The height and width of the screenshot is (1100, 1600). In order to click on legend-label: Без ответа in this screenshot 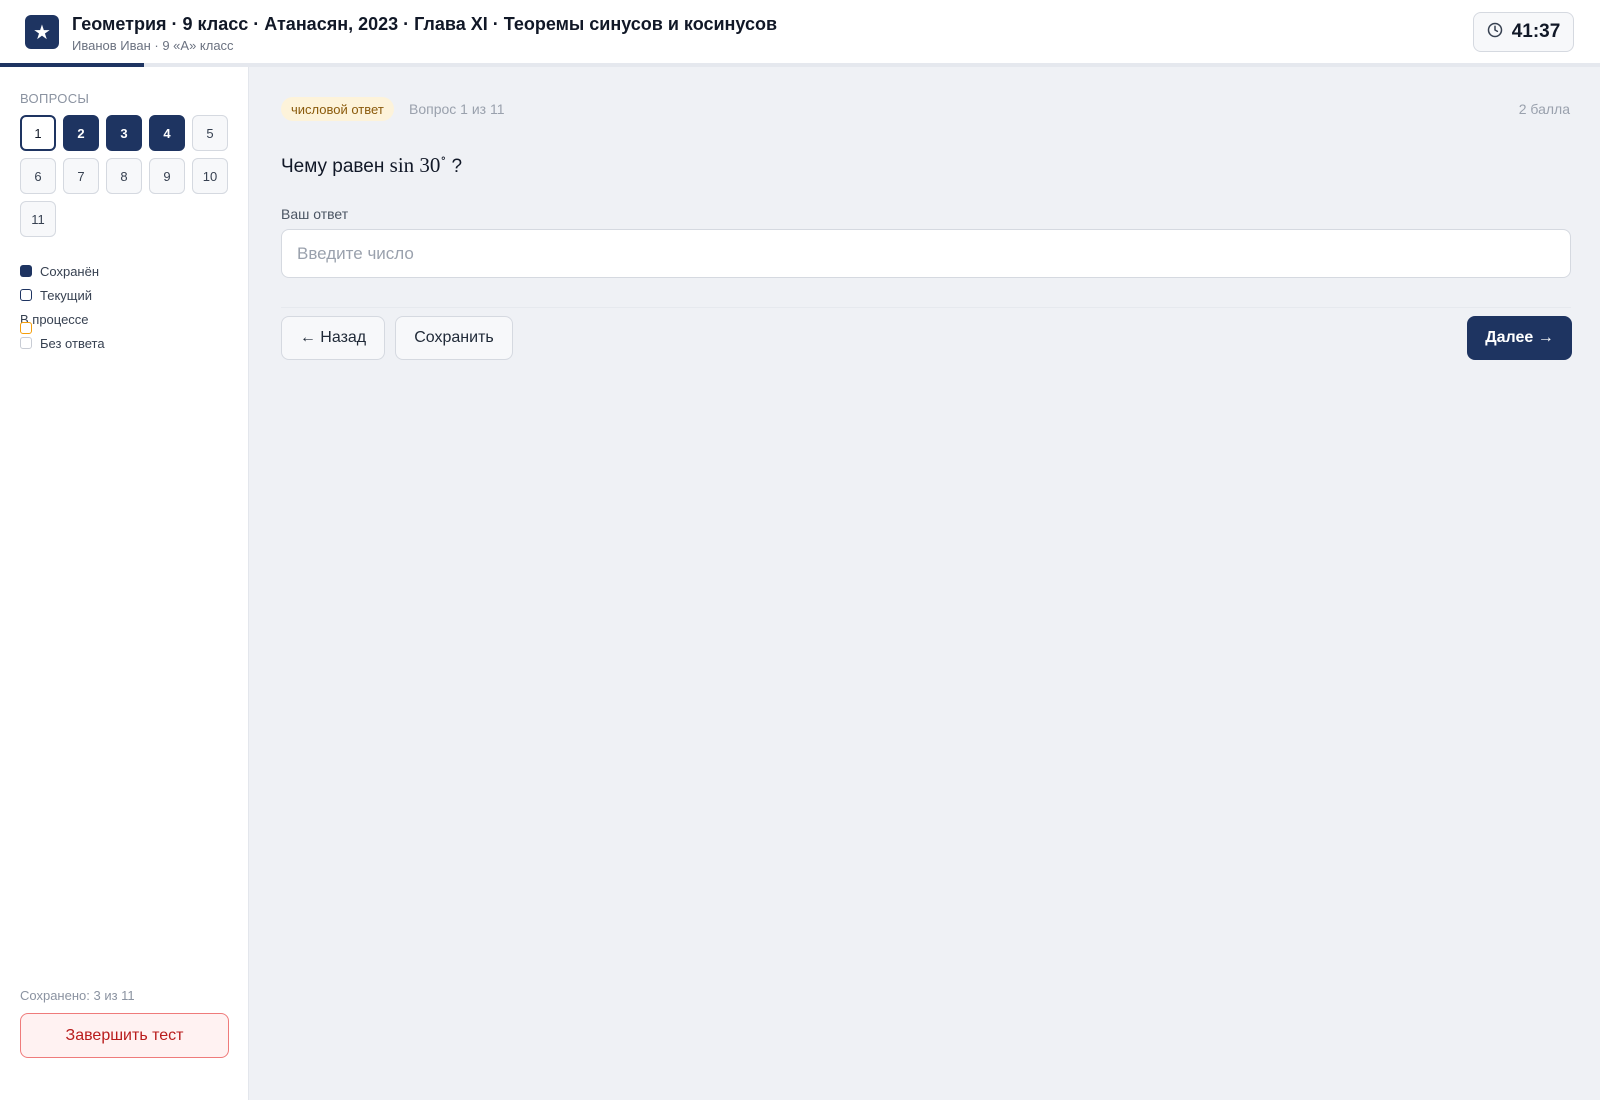, I will do `click(72, 343)`.